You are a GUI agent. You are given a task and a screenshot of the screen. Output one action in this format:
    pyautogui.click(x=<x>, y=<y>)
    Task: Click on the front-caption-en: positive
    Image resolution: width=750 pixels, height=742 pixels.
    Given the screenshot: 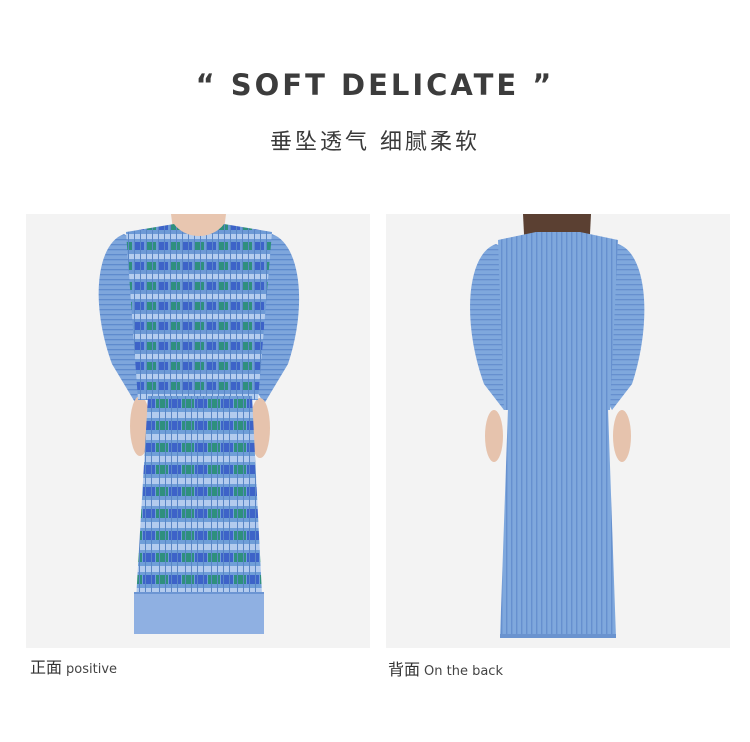 What is the action you would take?
    pyautogui.click(x=92, y=669)
    